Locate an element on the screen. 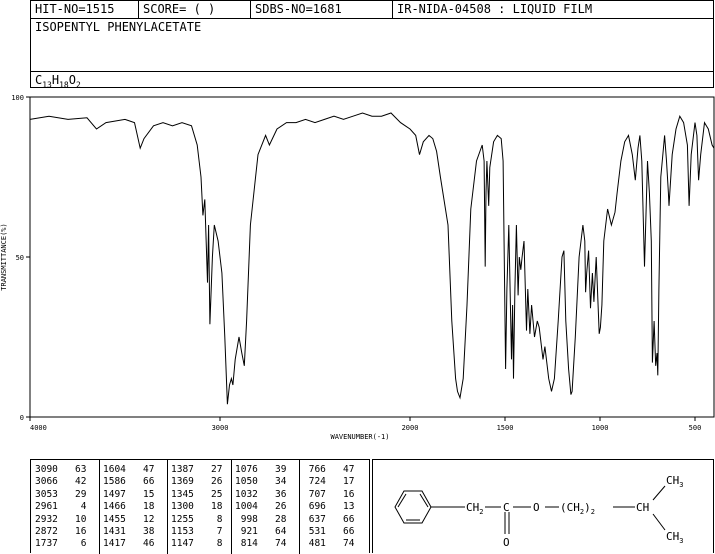 Image resolution: width=715 pixels, height=554 pixels. peak-entry: 1466 18 is located at coordinates (129, 507).